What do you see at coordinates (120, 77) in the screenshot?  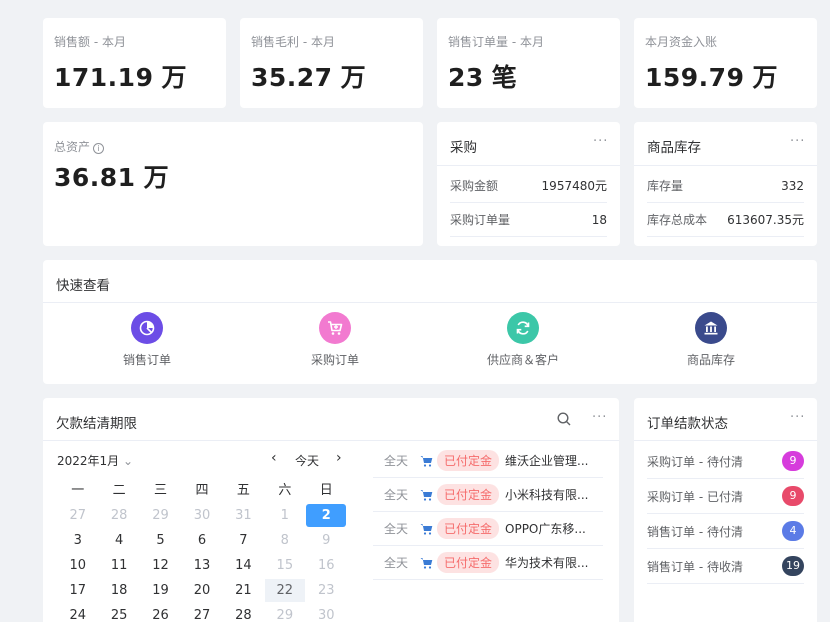 I see `stat-value: 171.19 万` at bounding box center [120, 77].